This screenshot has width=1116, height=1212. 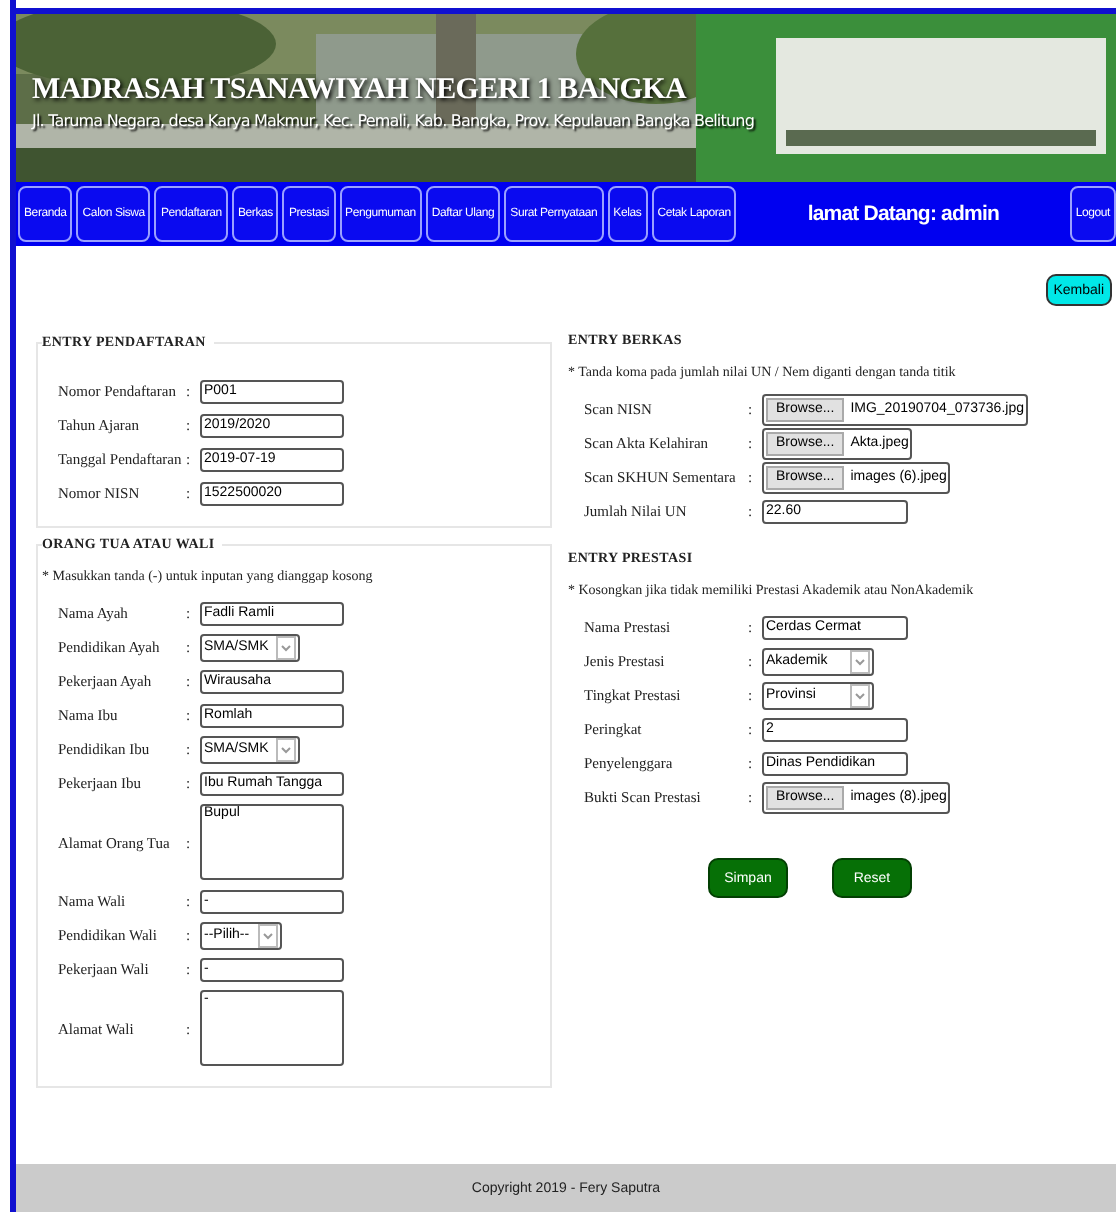 What do you see at coordinates (903, 214) in the screenshot?
I see `welcome-text: lamat Datang: admin` at bounding box center [903, 214].